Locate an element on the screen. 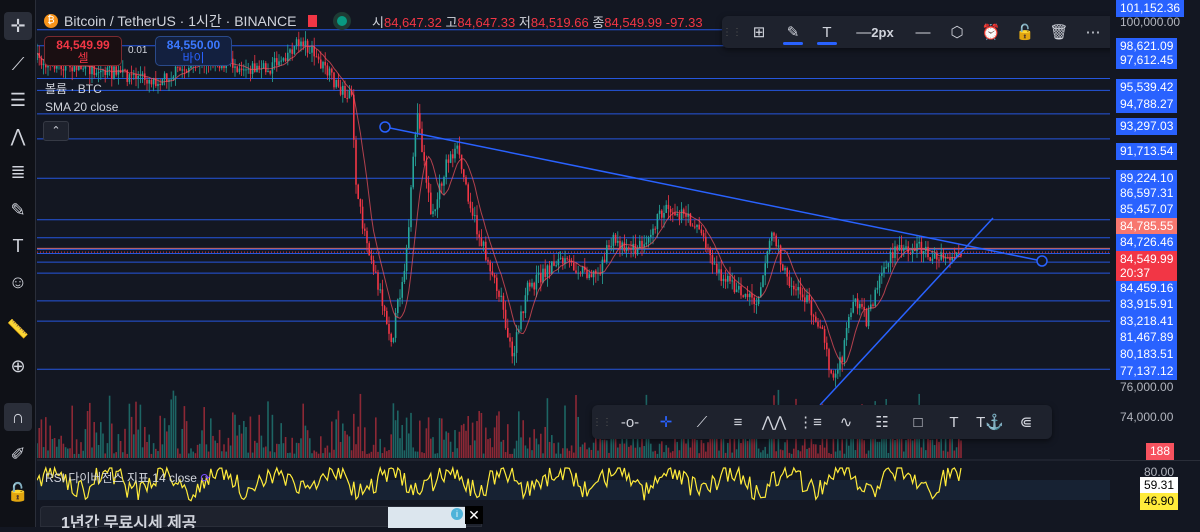 Image resolution: width=1200 pixels, height=532 pixels. trash-icon: 🗑 is located at coordinates (1059, 32).